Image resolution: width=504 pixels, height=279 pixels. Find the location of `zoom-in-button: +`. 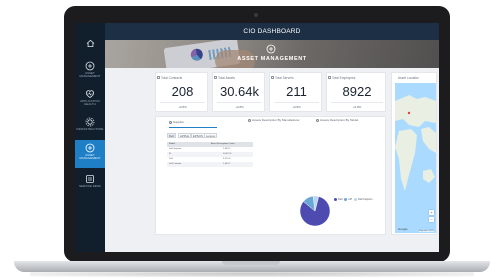

zoom-in-button: + is located at coordinates (431, 212).